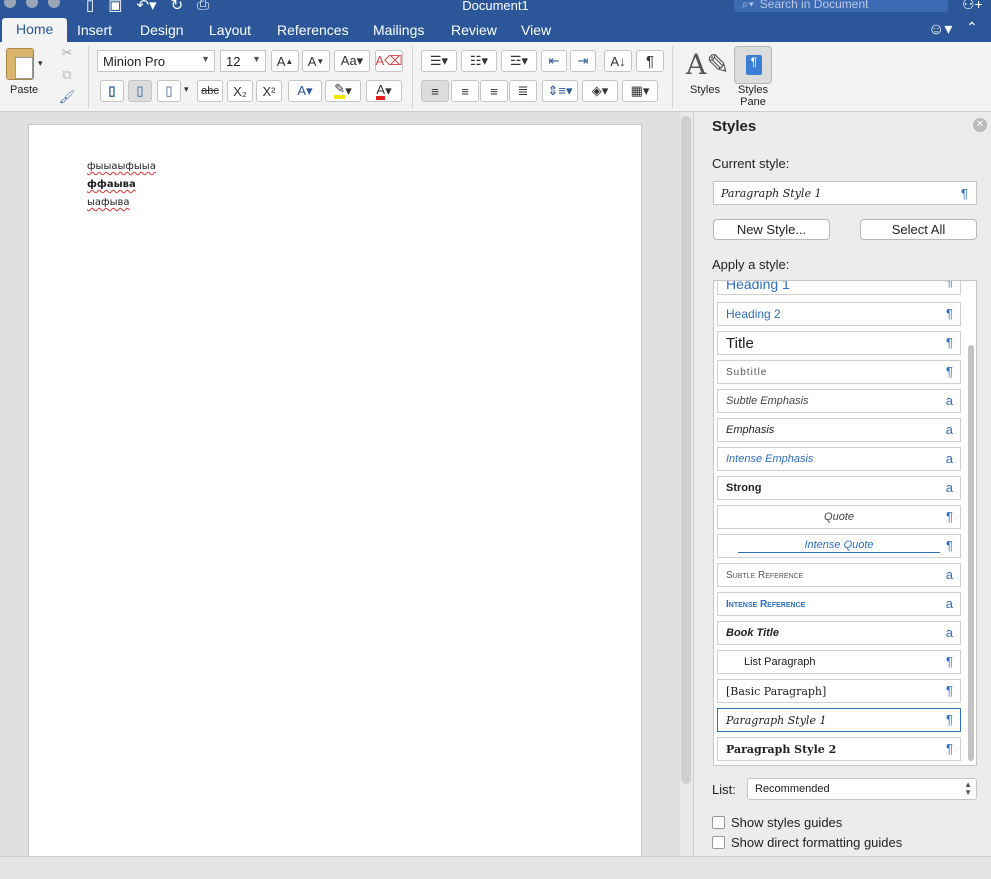 This screenshot has height=879, width=991. What do you see at coordinates (718, 842) in the screenshot?
I see `show-direct-formatting-checkbox` at bounding box center [718, 842].